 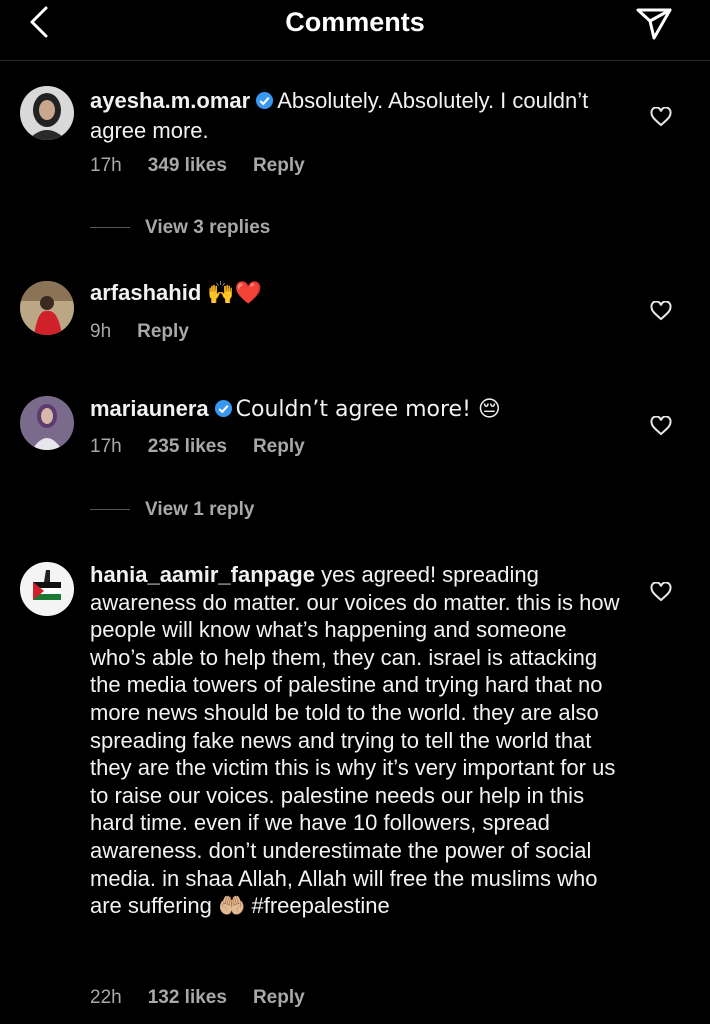 I want to click on likes-count: 132 likes, so click(x=187, y=997).